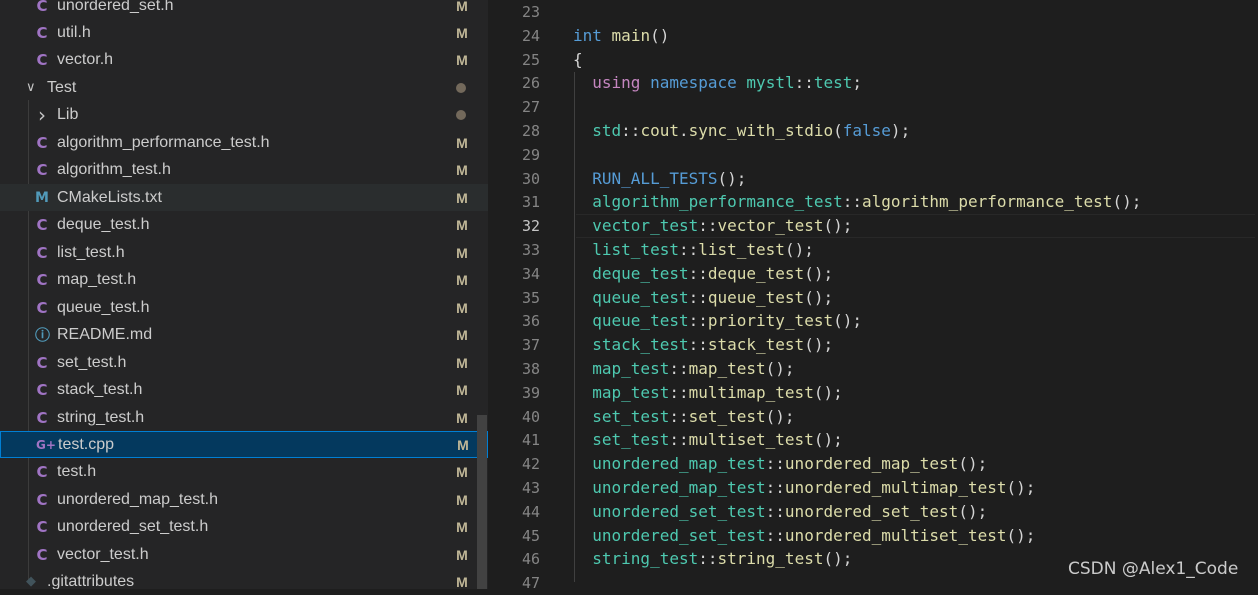  What do you see at coordinates (530, 464) in the screenshot?
I see `line-number: 42` at bounding box center [530, 464].